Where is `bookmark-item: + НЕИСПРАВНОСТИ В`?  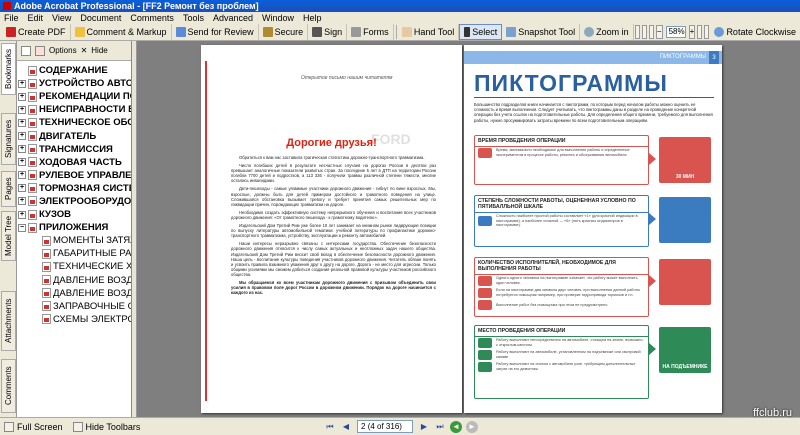 bookmark-item: + НЕИСПРАВНОСТИ В is located at coordinates (74, 109).